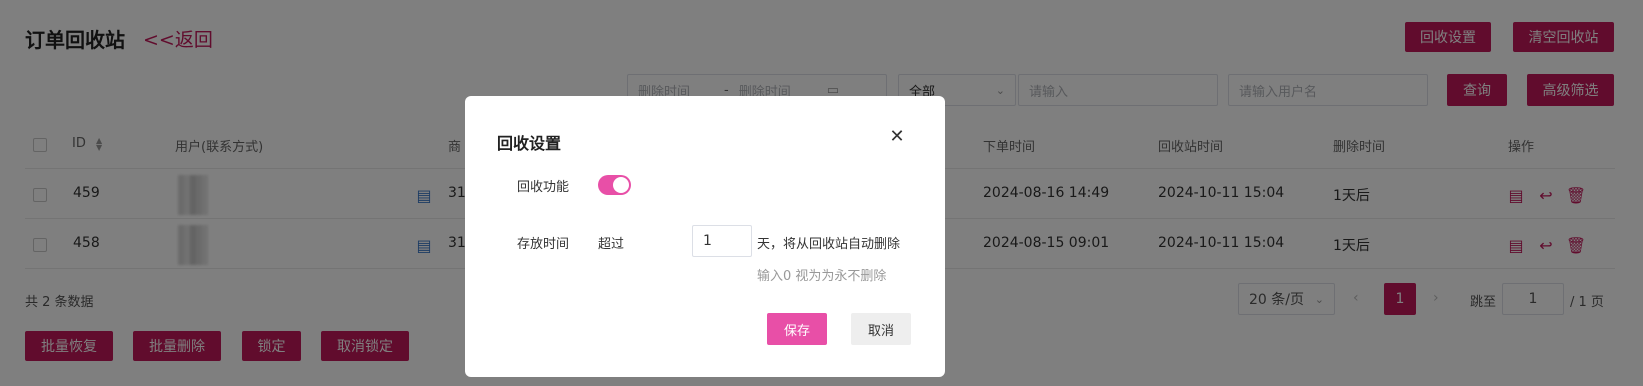 This screenshot has width=1643, height=386. Describe the element at coordinates (621, 185) in the screenshot. I see `toggle-knob` at that location.